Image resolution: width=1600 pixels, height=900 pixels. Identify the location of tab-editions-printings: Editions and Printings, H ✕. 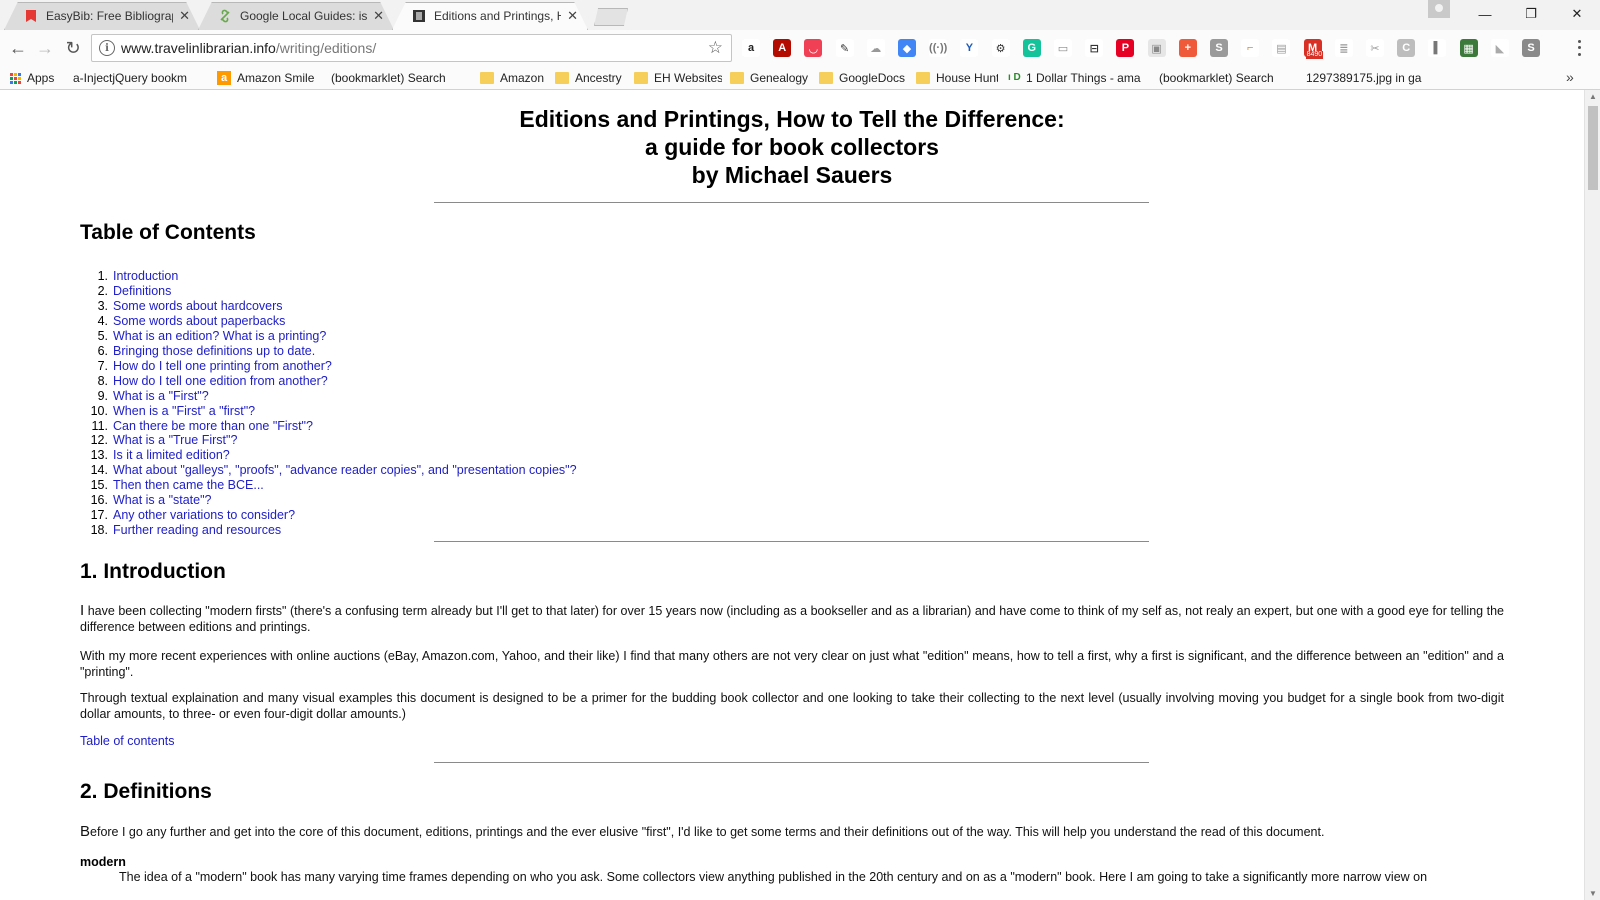
(490, 16).